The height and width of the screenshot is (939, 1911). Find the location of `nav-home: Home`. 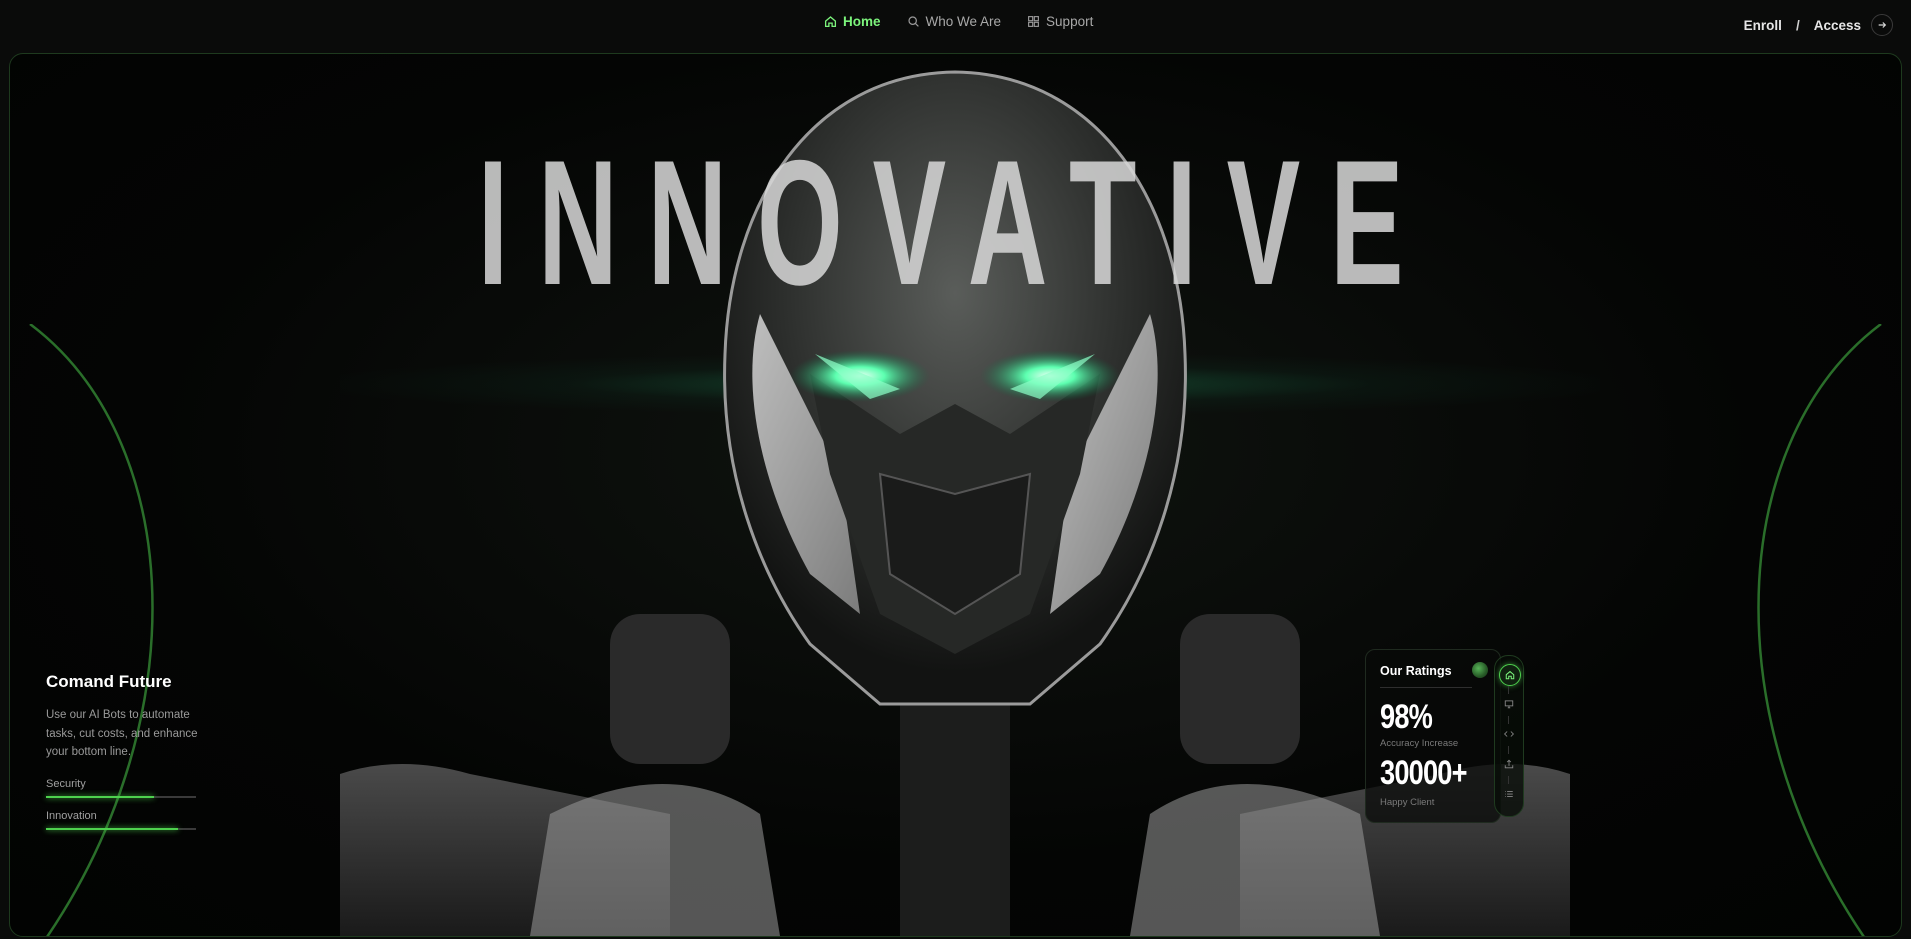

nav-home: Home is located at coordinates (852, 21).